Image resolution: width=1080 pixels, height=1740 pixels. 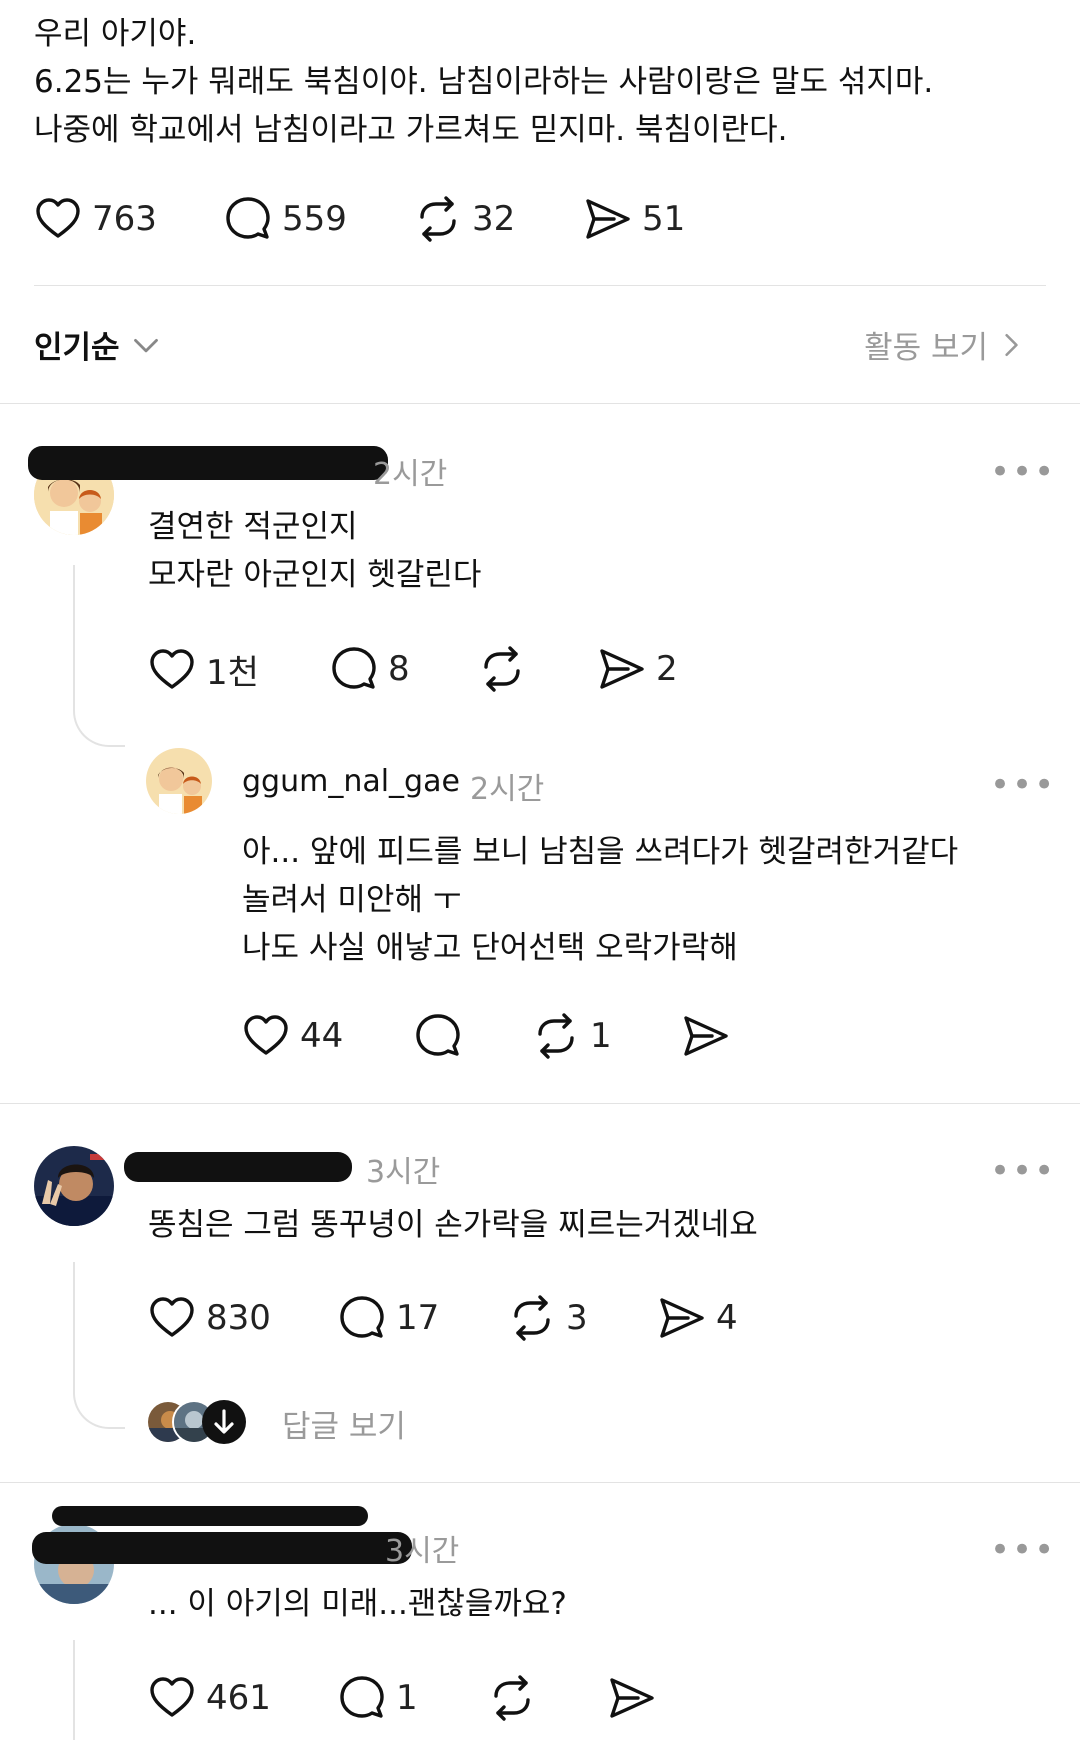 What do you see at coordinates (77, 348) in the screenshot?
I see `sort-label: 인기순` at bounding box center [77, 348].